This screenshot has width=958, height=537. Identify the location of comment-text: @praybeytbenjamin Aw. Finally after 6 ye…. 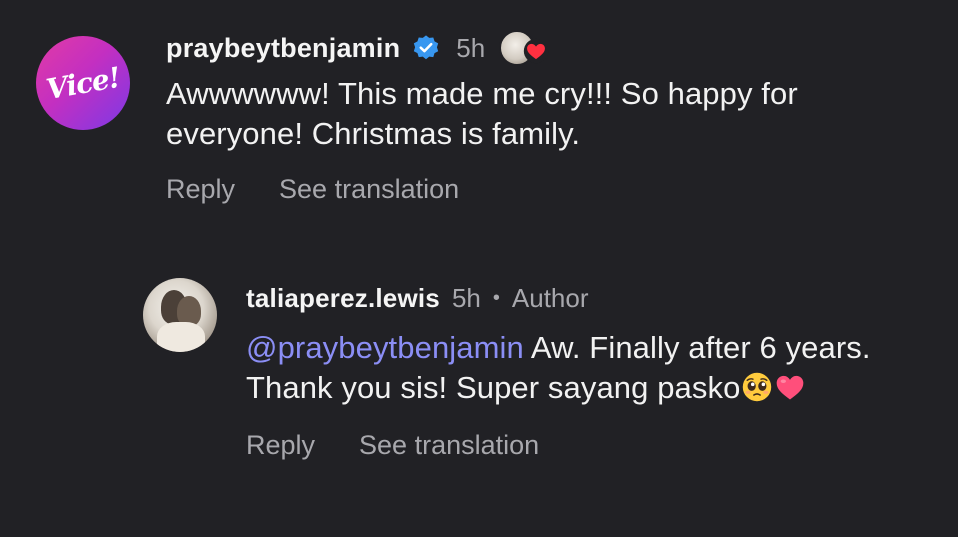
(586, 368).